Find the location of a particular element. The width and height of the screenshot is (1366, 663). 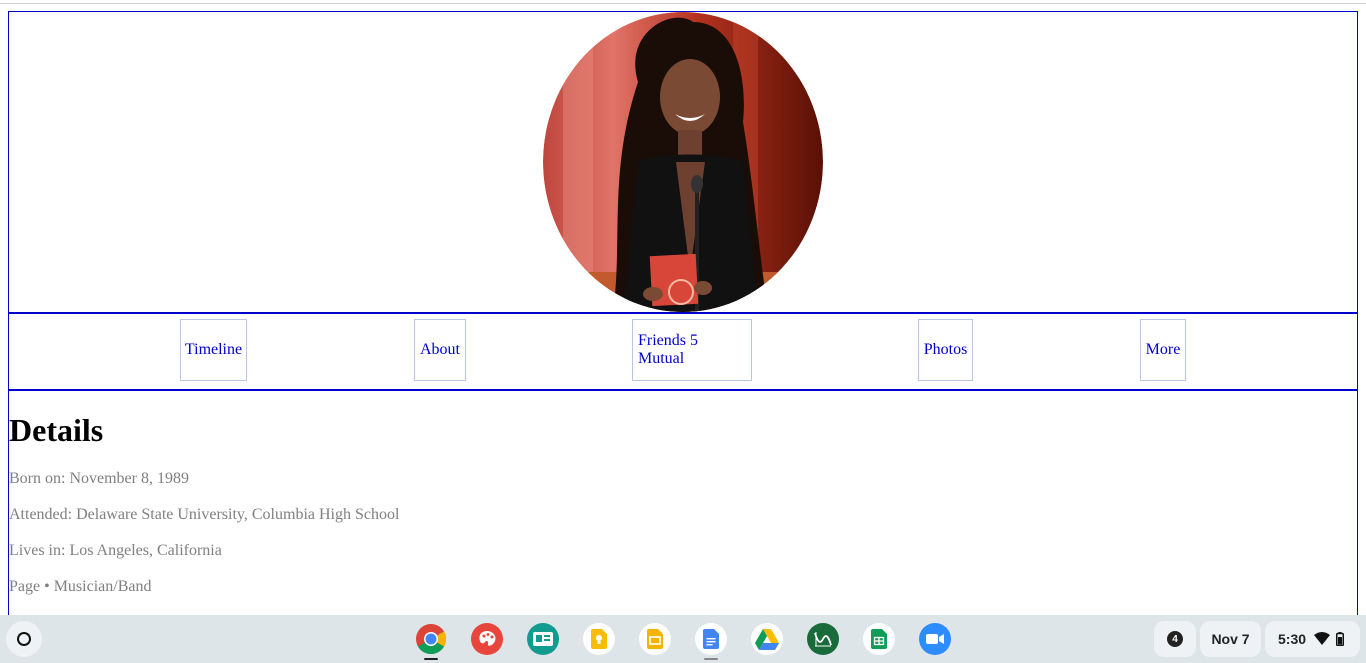

tab-friends: Friends 5 Mutual is located at coordinates (692, 350).